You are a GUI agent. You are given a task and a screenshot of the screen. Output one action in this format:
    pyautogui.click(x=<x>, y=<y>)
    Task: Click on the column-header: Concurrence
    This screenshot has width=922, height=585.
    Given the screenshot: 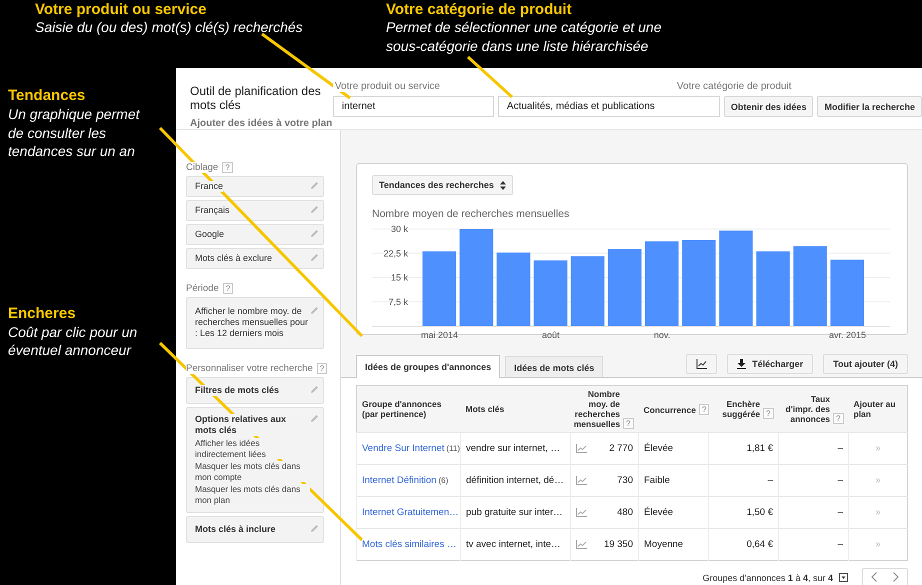 What is the action you would take?
    pyautogui.click(x=670, y=409)
    